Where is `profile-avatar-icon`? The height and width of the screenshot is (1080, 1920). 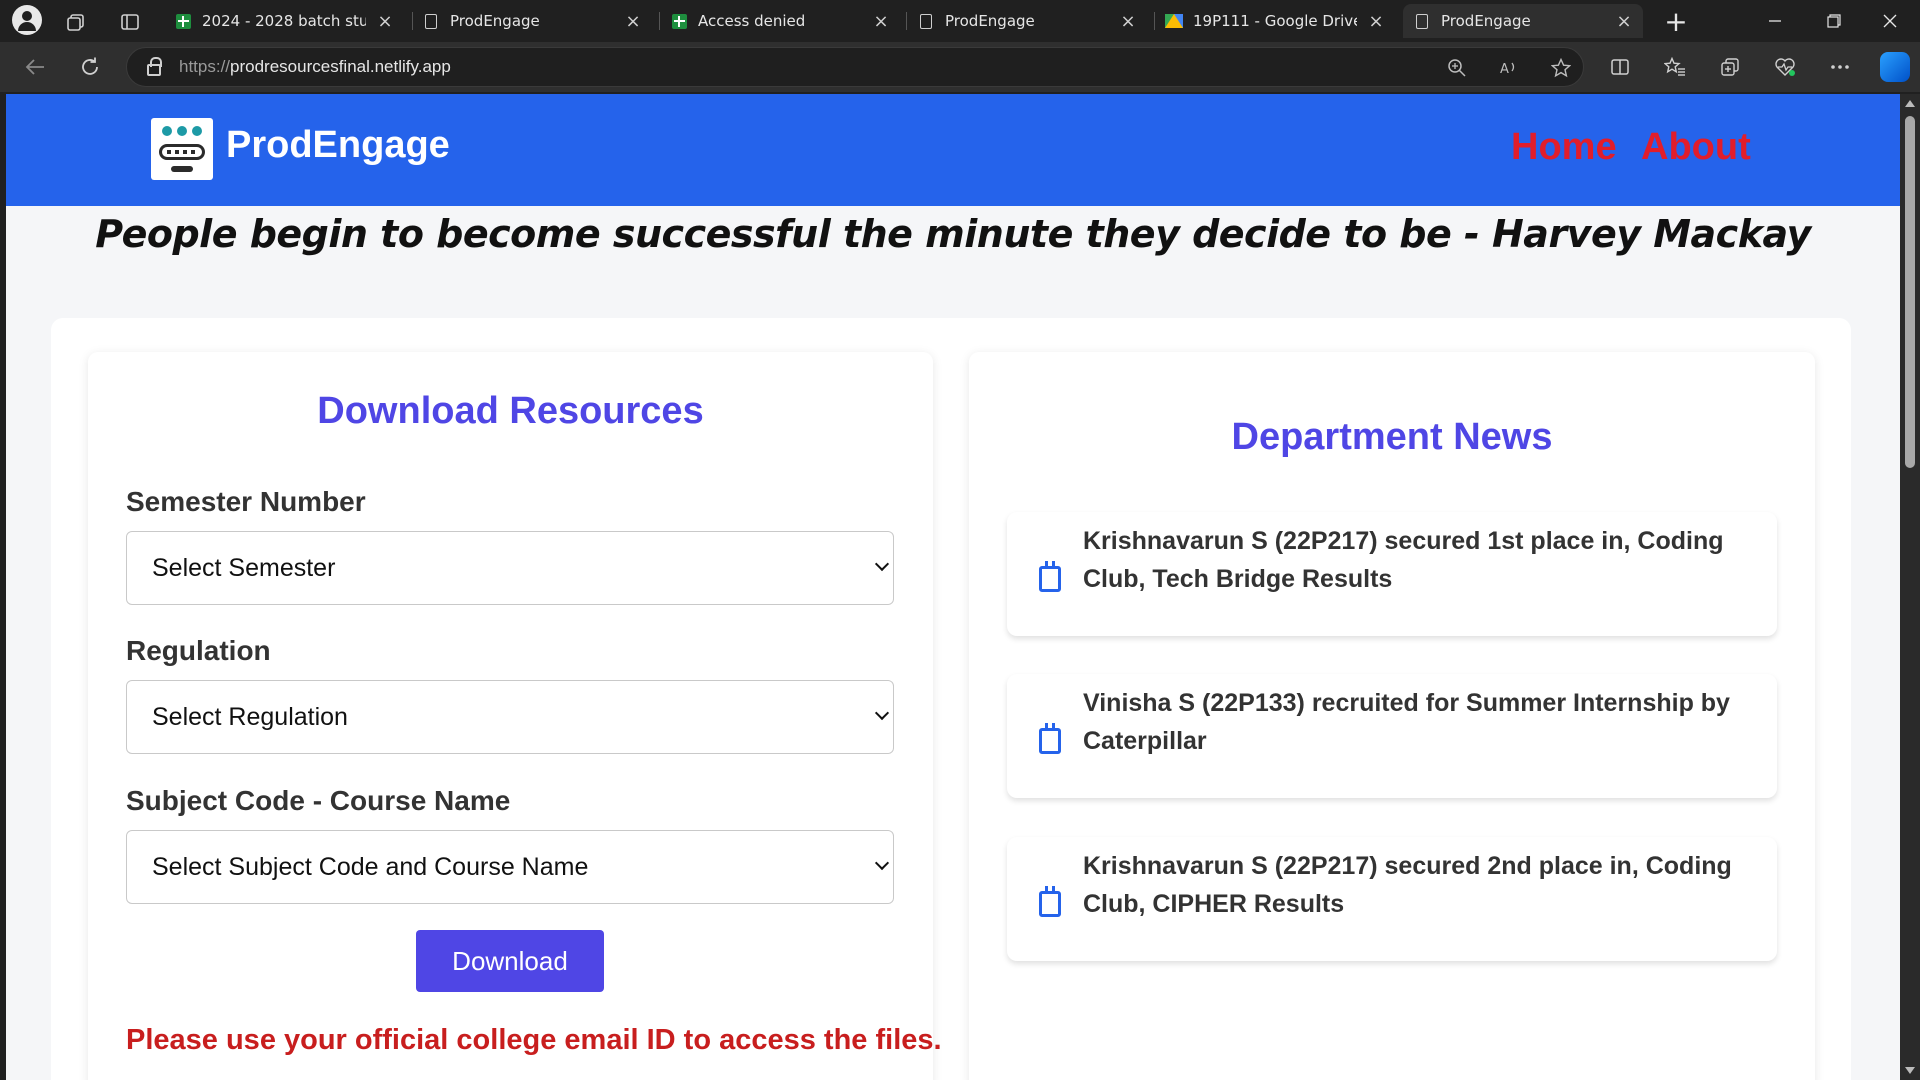 profile-avatar-icon is located at coordinates (27, 20).